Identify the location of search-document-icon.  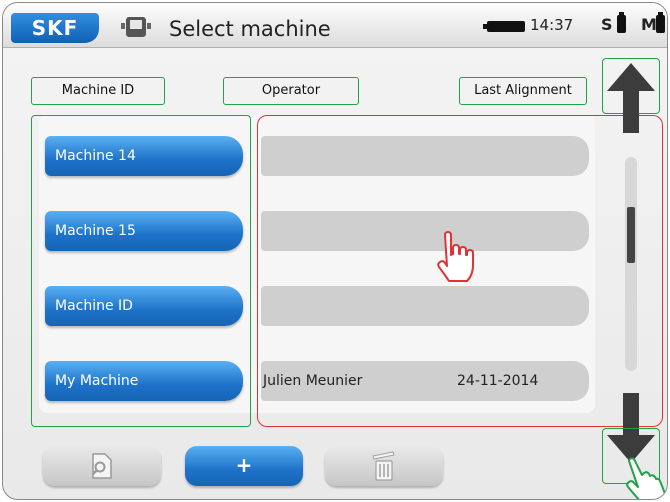
(102, 466).